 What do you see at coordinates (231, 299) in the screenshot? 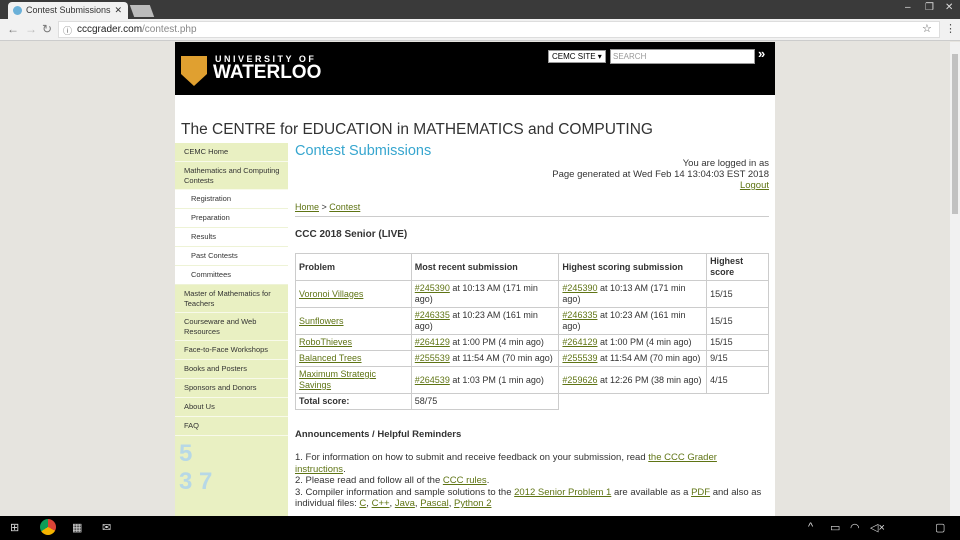
I see `sidebar-item: Master of Mathematics for Teachers` at bounding box center [231, 299].